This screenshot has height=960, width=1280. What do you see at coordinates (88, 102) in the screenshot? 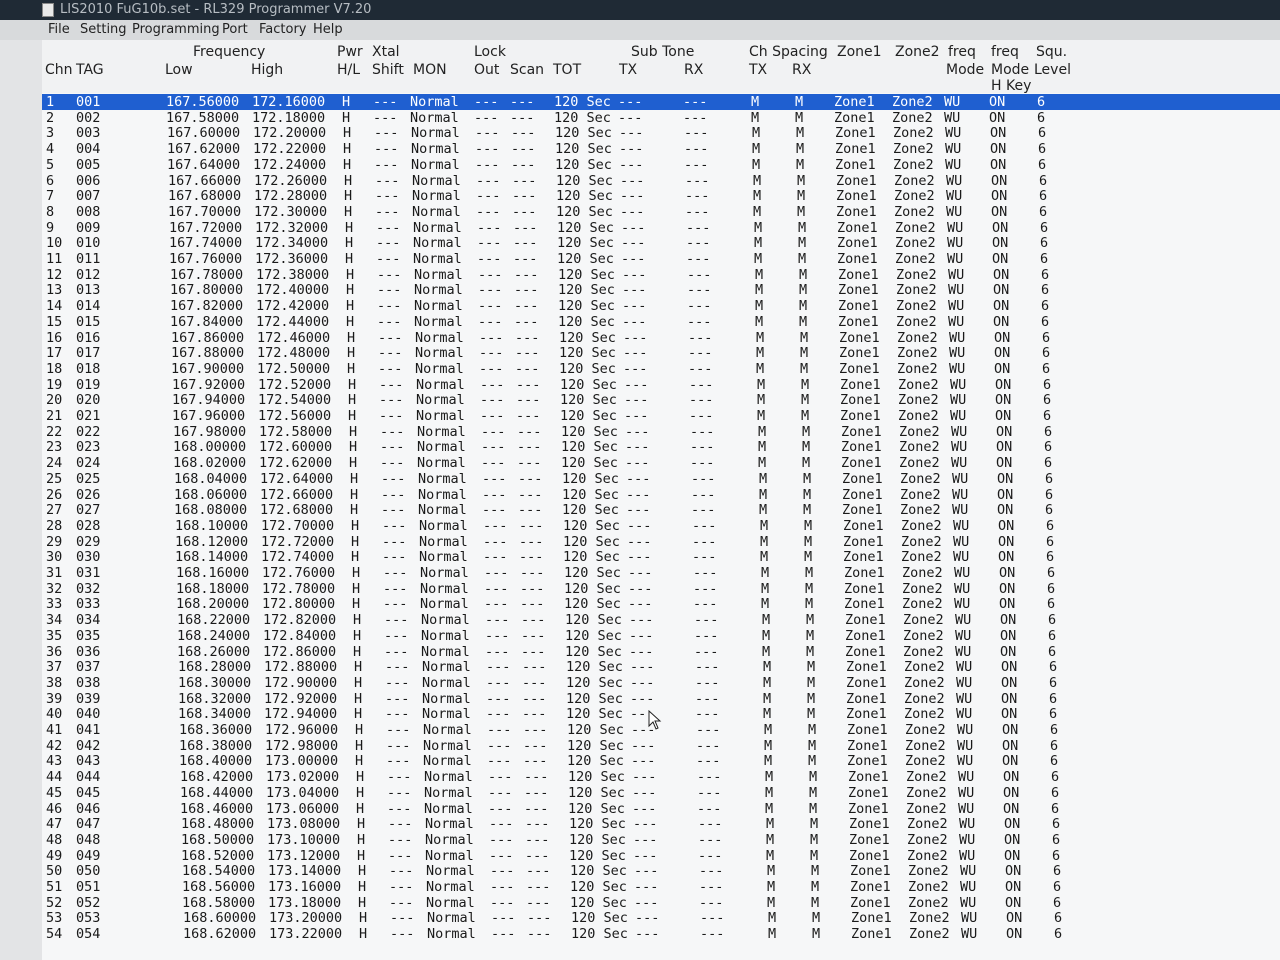
I see `cell-tag: 001` at bounding box center [88, 102].